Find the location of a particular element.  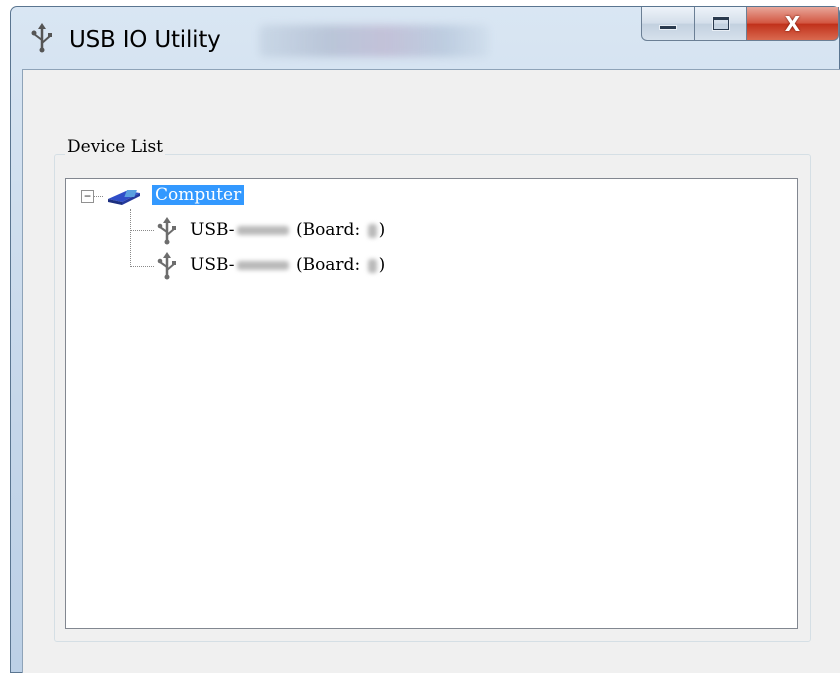

collapse-toggle: − is located at coordinates (87, 196).